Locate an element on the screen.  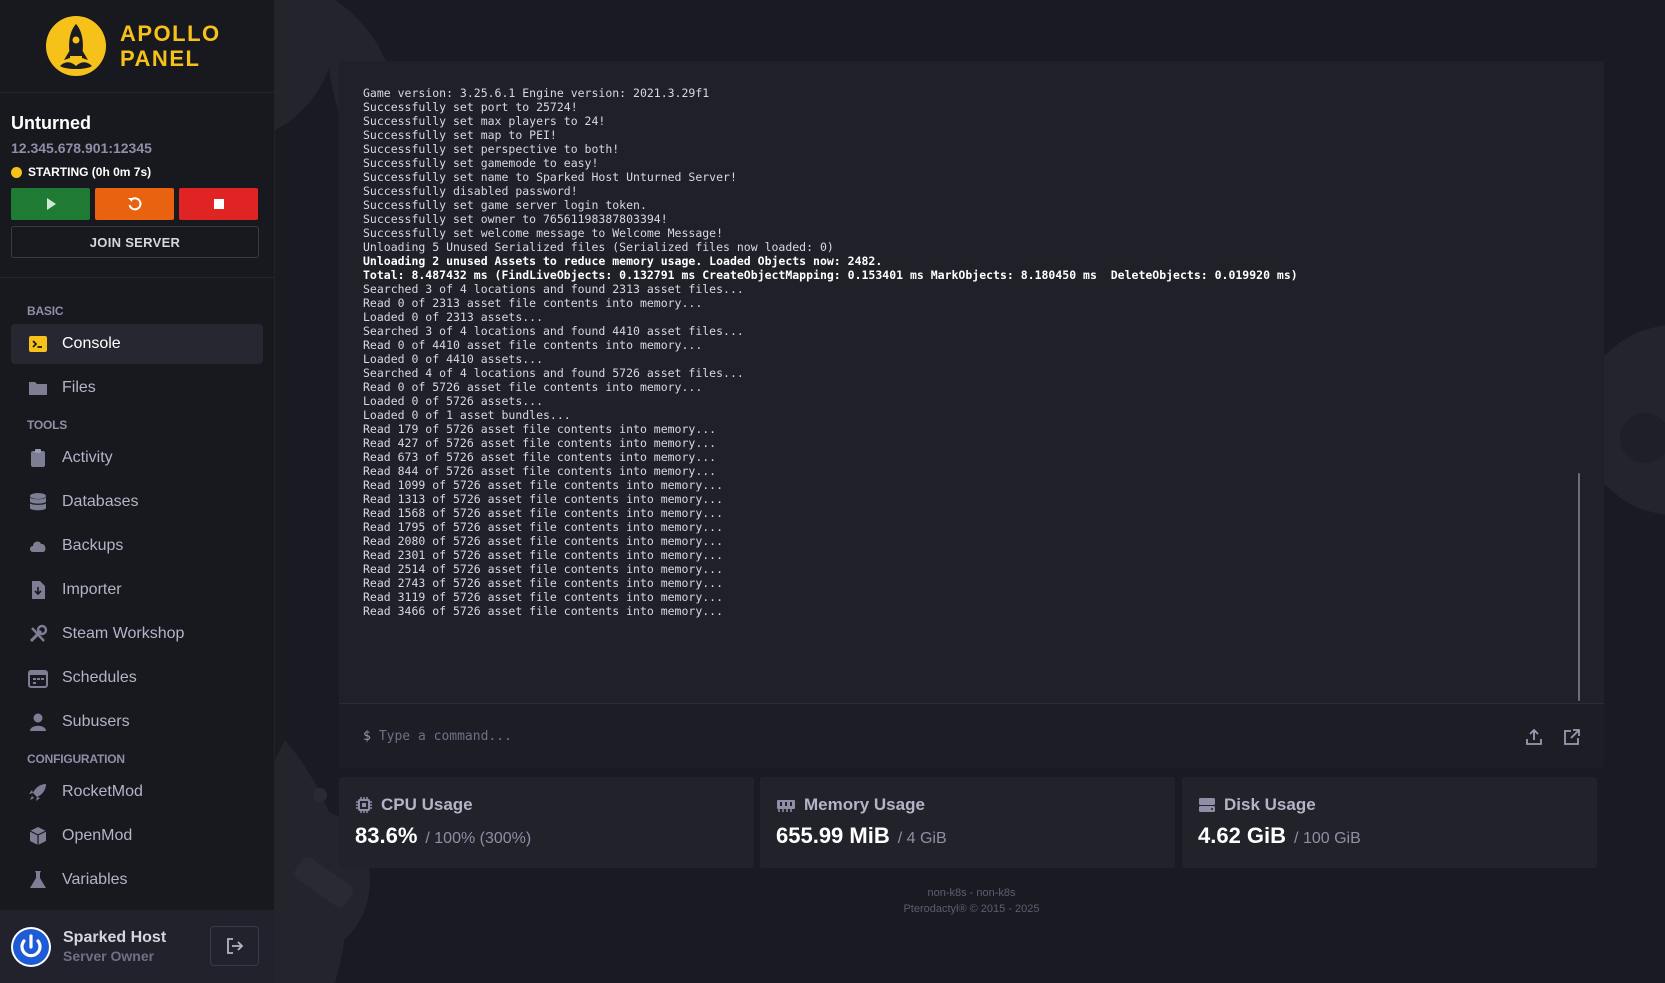
memory-value: 655.99 MiB is located at coordinates (833, 835).